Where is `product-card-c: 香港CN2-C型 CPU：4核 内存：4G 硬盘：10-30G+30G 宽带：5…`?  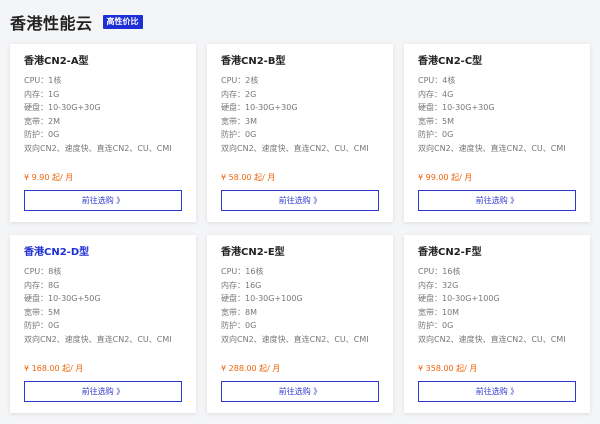
product-card-c: 香港CN2-C型 CPU：4核 内存：4G 硬盘：10-30G+30G 宽带：5… is located at coordinates (497, 133).